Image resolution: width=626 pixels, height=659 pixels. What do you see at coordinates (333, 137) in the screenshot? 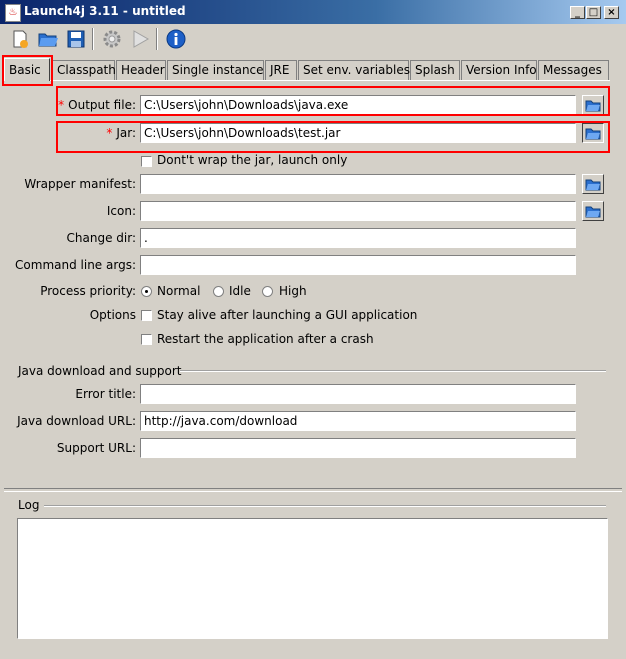
I see `highlight-jar` at bounding box center [333, 137].